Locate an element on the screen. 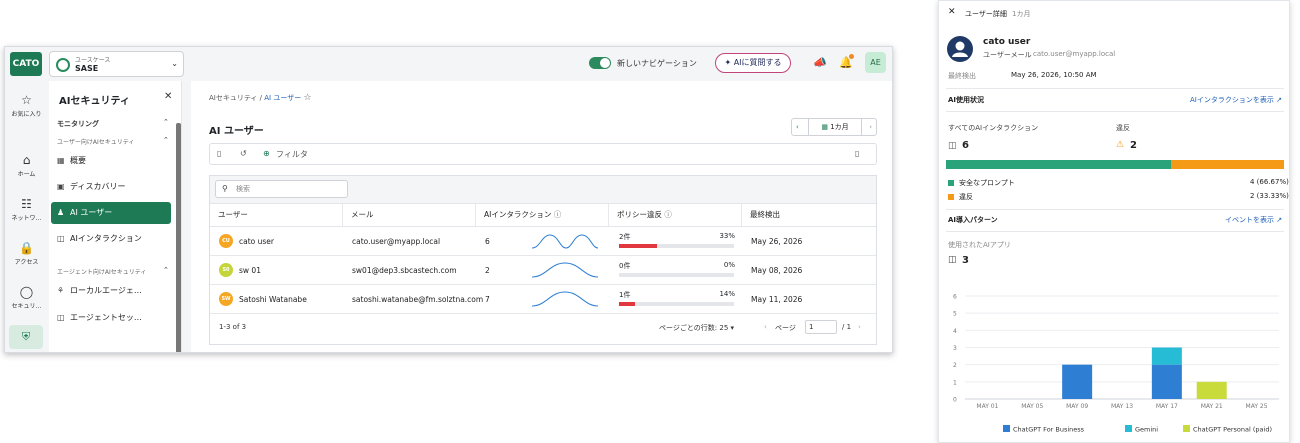 This screenshot has width=1300, height=443. y-tick-label: 0 is located at coordinates (955, 400).